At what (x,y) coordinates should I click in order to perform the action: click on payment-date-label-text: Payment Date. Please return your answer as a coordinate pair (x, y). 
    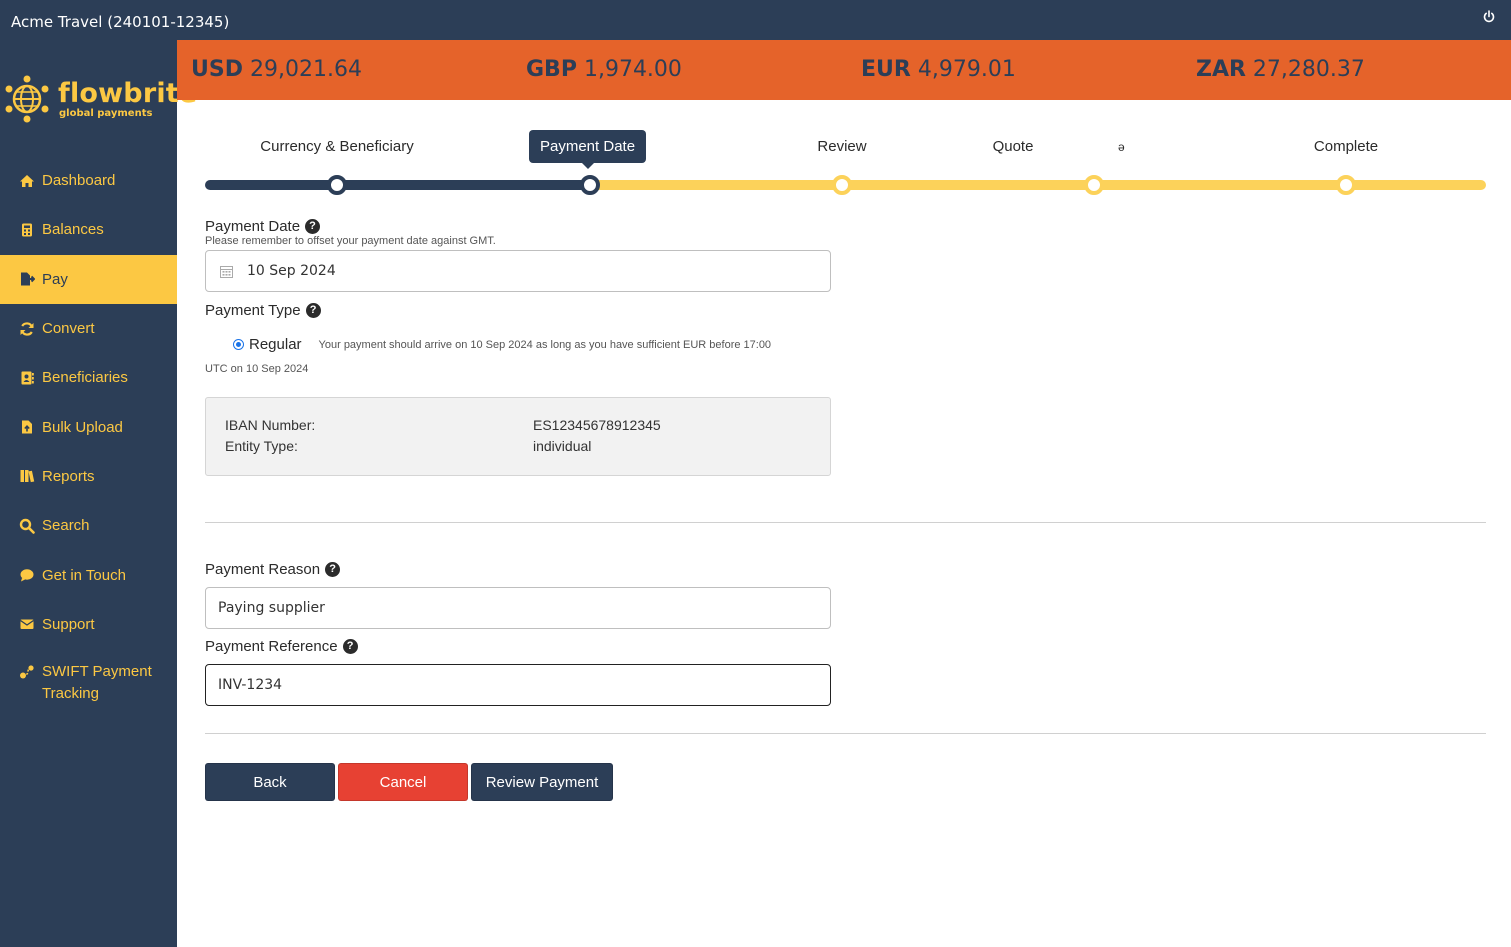
    Looking at the image, I should click on (253, 226).